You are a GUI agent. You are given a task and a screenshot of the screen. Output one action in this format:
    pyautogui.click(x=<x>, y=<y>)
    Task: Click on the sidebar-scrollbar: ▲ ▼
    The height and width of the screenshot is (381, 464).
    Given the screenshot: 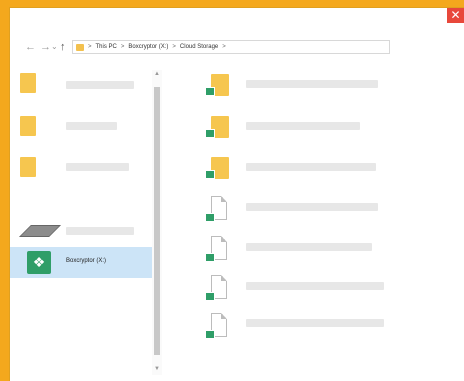 What is the action you would take?
    pyautogui.click(x=157, y=222)
    